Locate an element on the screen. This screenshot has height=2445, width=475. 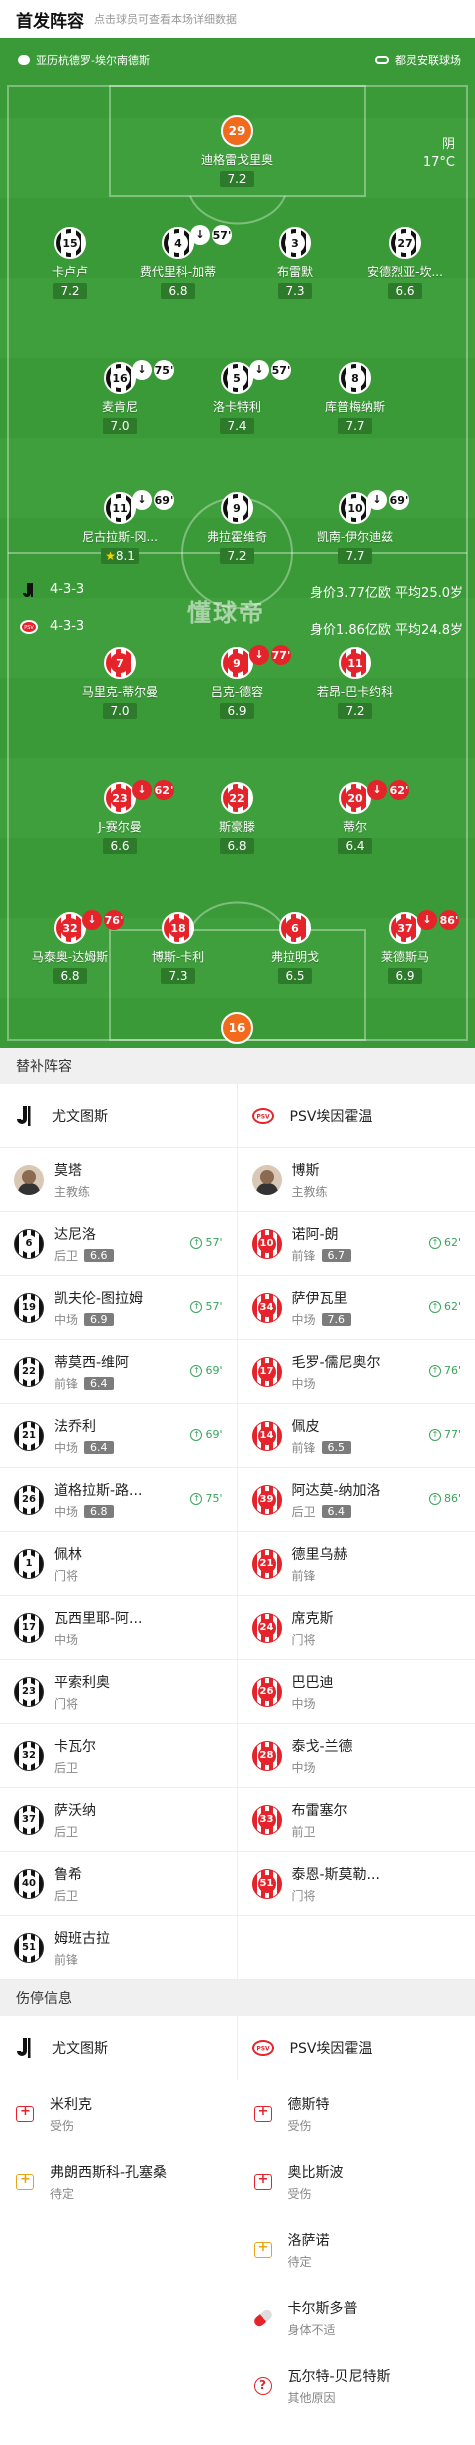
injury-away: 奥比斯波受伤 is located at coordinates (356, 2182).